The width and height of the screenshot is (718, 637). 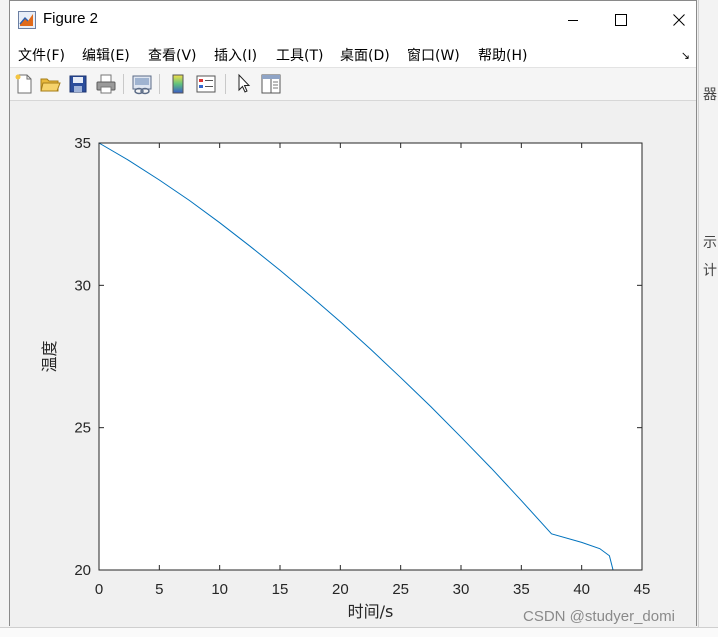 I want to click on background-window-edge-right: 器 示 计, so click(x=708, y=318).